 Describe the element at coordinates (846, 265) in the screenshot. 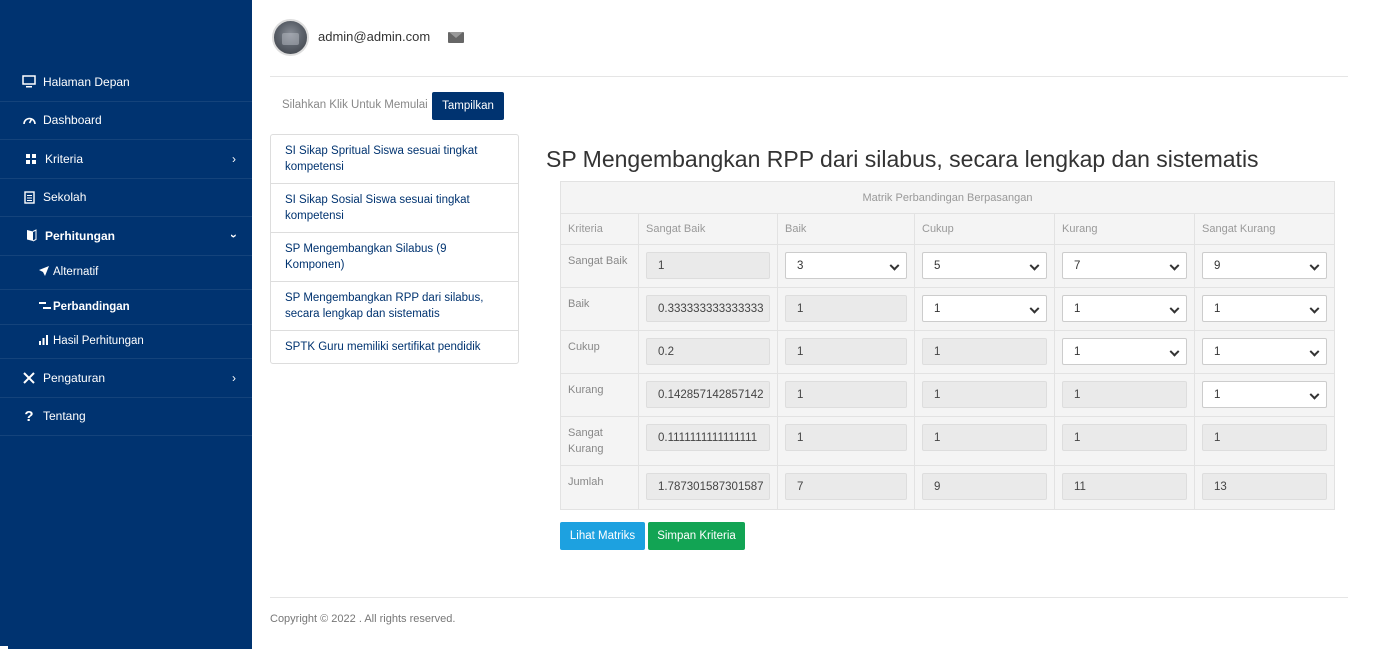

I see `matrix-value-select: 3` at that location.